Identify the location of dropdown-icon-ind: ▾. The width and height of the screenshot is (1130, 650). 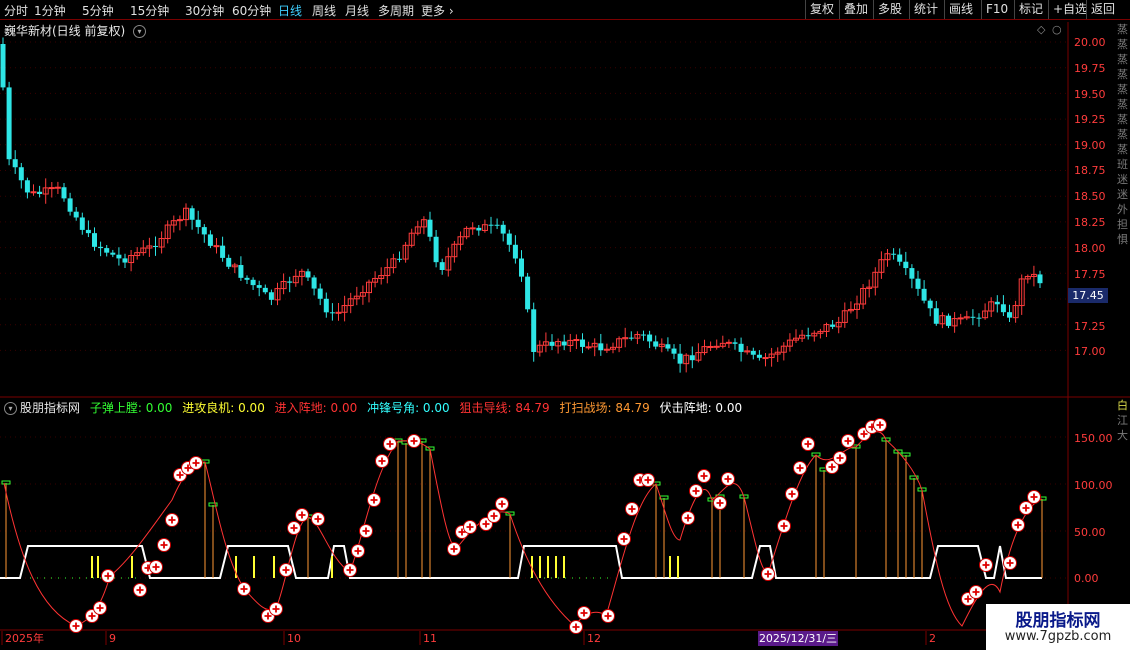
(10, 408).